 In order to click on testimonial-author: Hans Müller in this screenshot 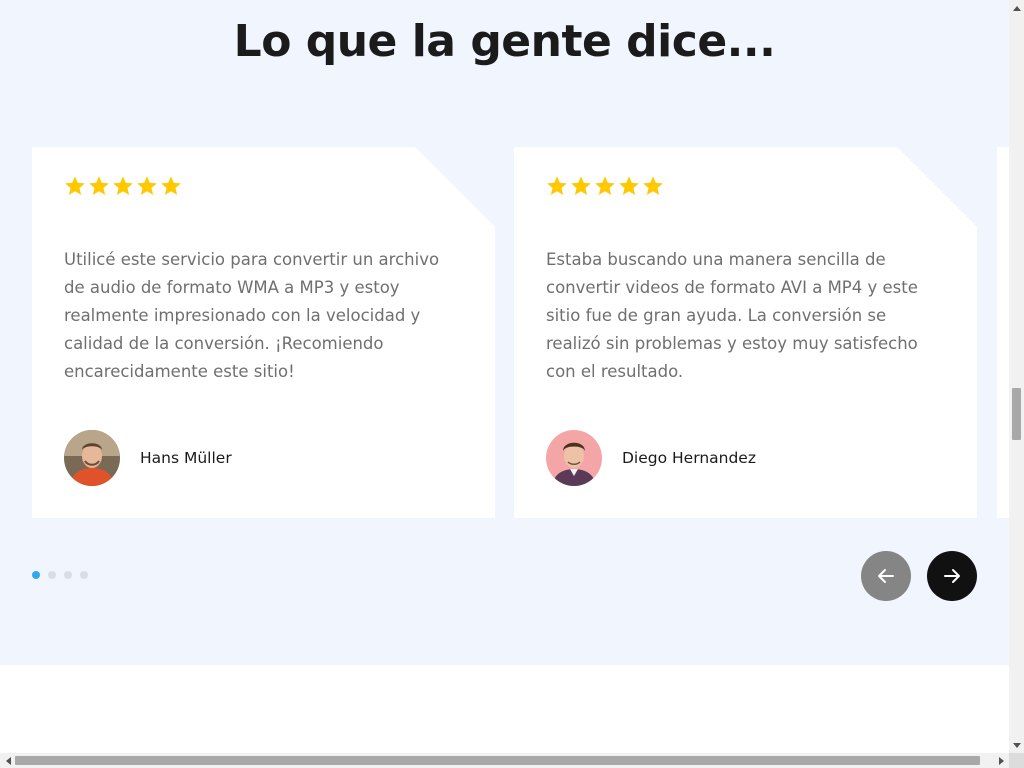, I will do `click(148, 458)`.